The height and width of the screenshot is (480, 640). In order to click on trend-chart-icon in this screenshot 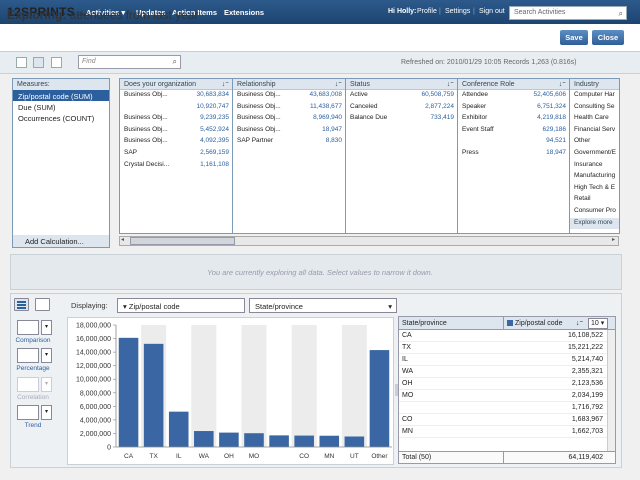, I will do `click(28, 412)`.